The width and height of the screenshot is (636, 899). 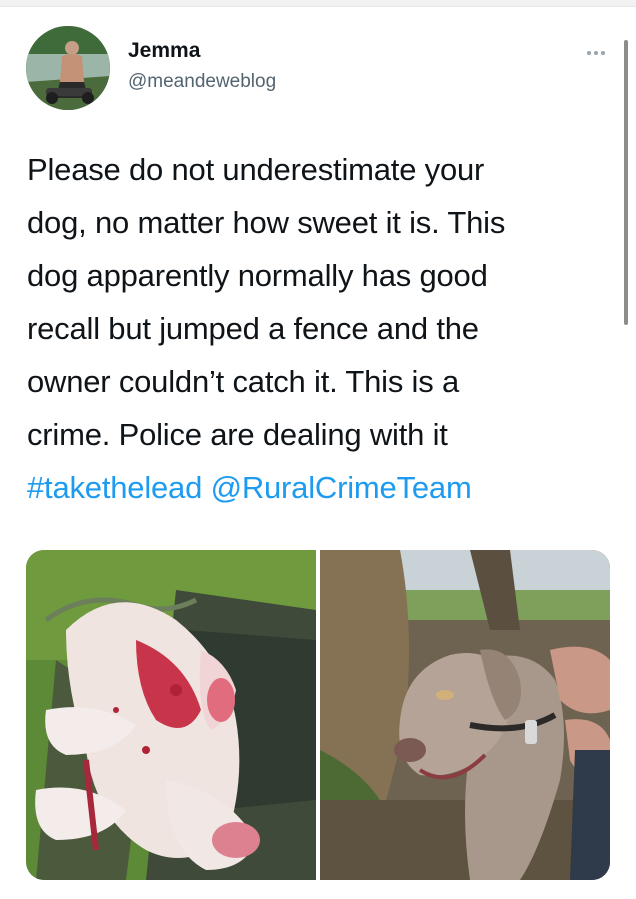 I want to click on tweet-text-line: Please do not underestimate your, so click(x=256, y=169).